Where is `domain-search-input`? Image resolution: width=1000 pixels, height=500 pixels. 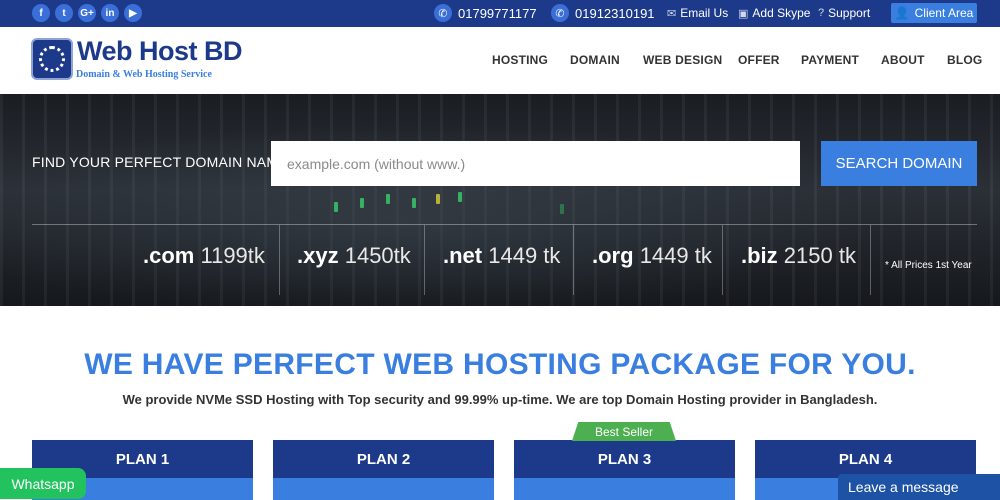
domain-search-input is located at coordinates (535, 163).